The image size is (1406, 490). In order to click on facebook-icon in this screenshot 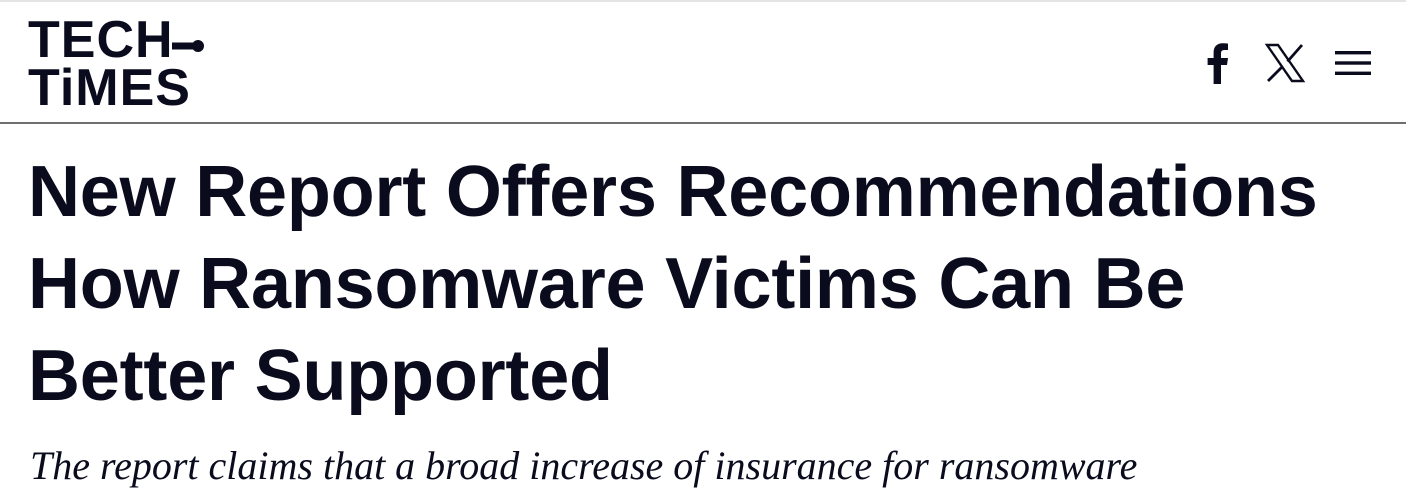, I will do `click(1217, 63)`.